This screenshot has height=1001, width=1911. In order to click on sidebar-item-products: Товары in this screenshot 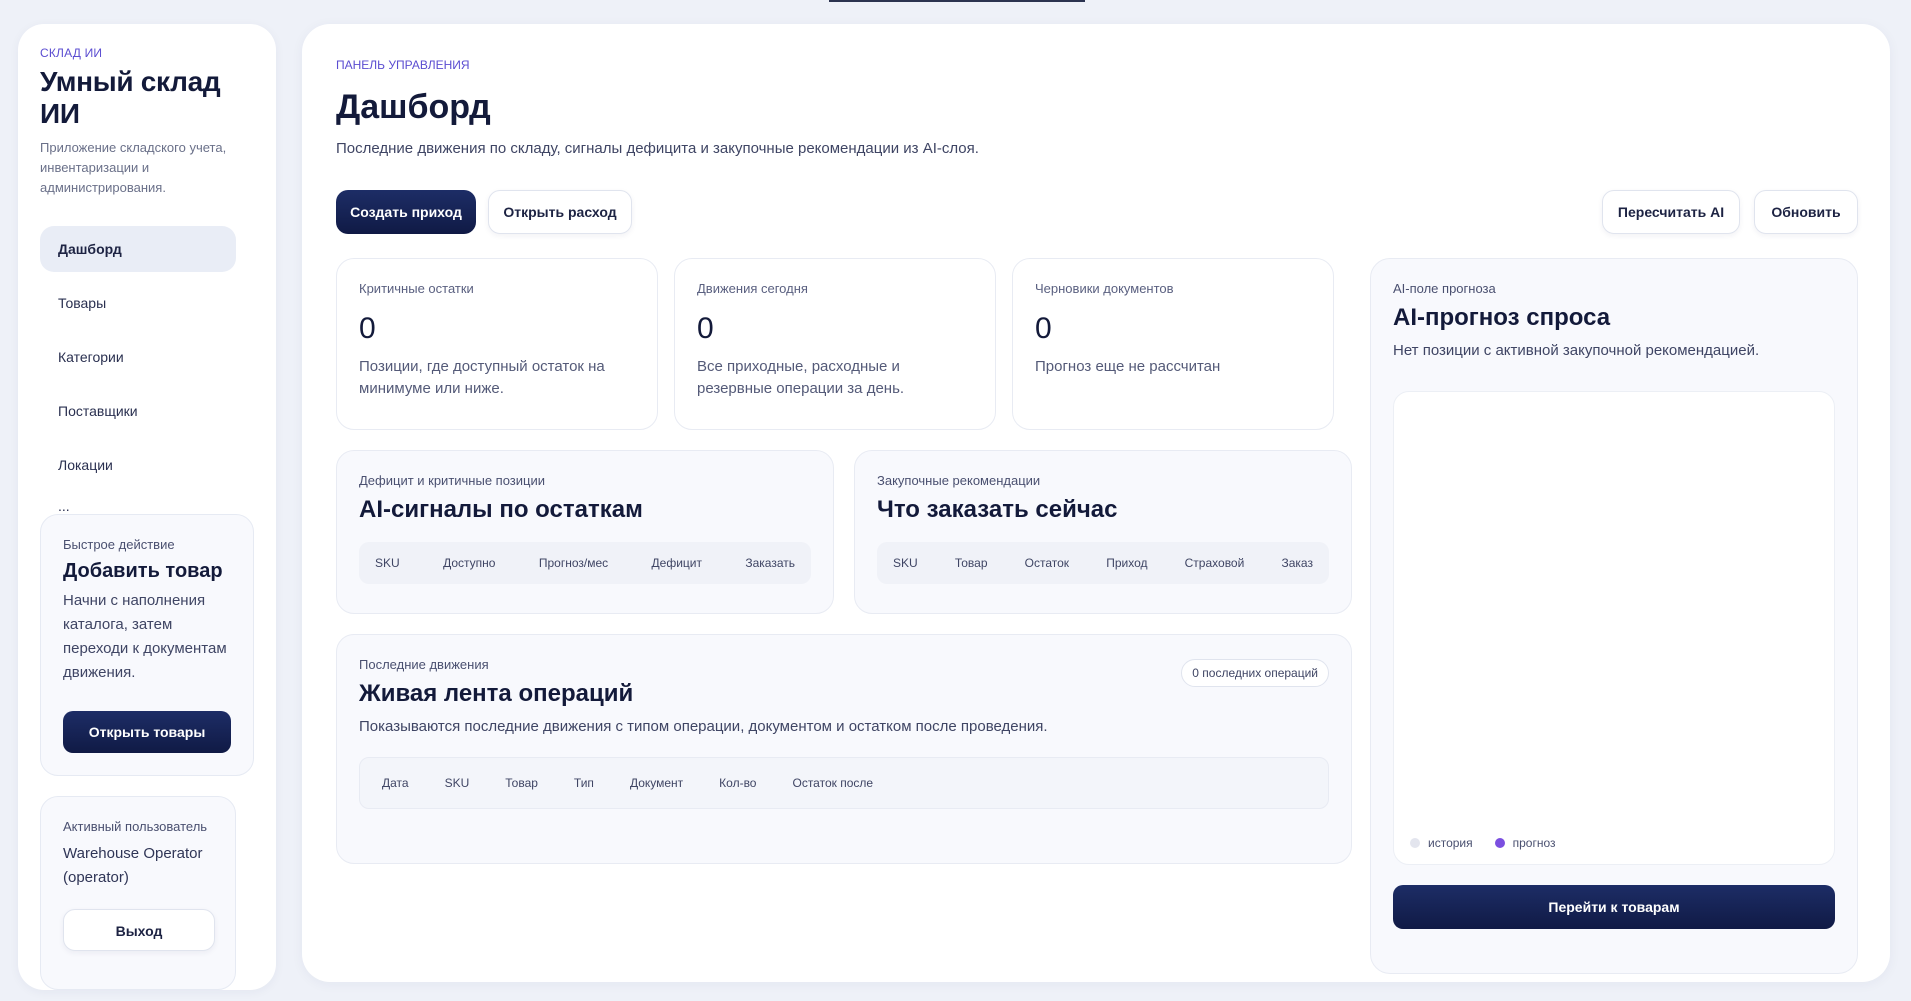, I will do `click(138, 303)`.